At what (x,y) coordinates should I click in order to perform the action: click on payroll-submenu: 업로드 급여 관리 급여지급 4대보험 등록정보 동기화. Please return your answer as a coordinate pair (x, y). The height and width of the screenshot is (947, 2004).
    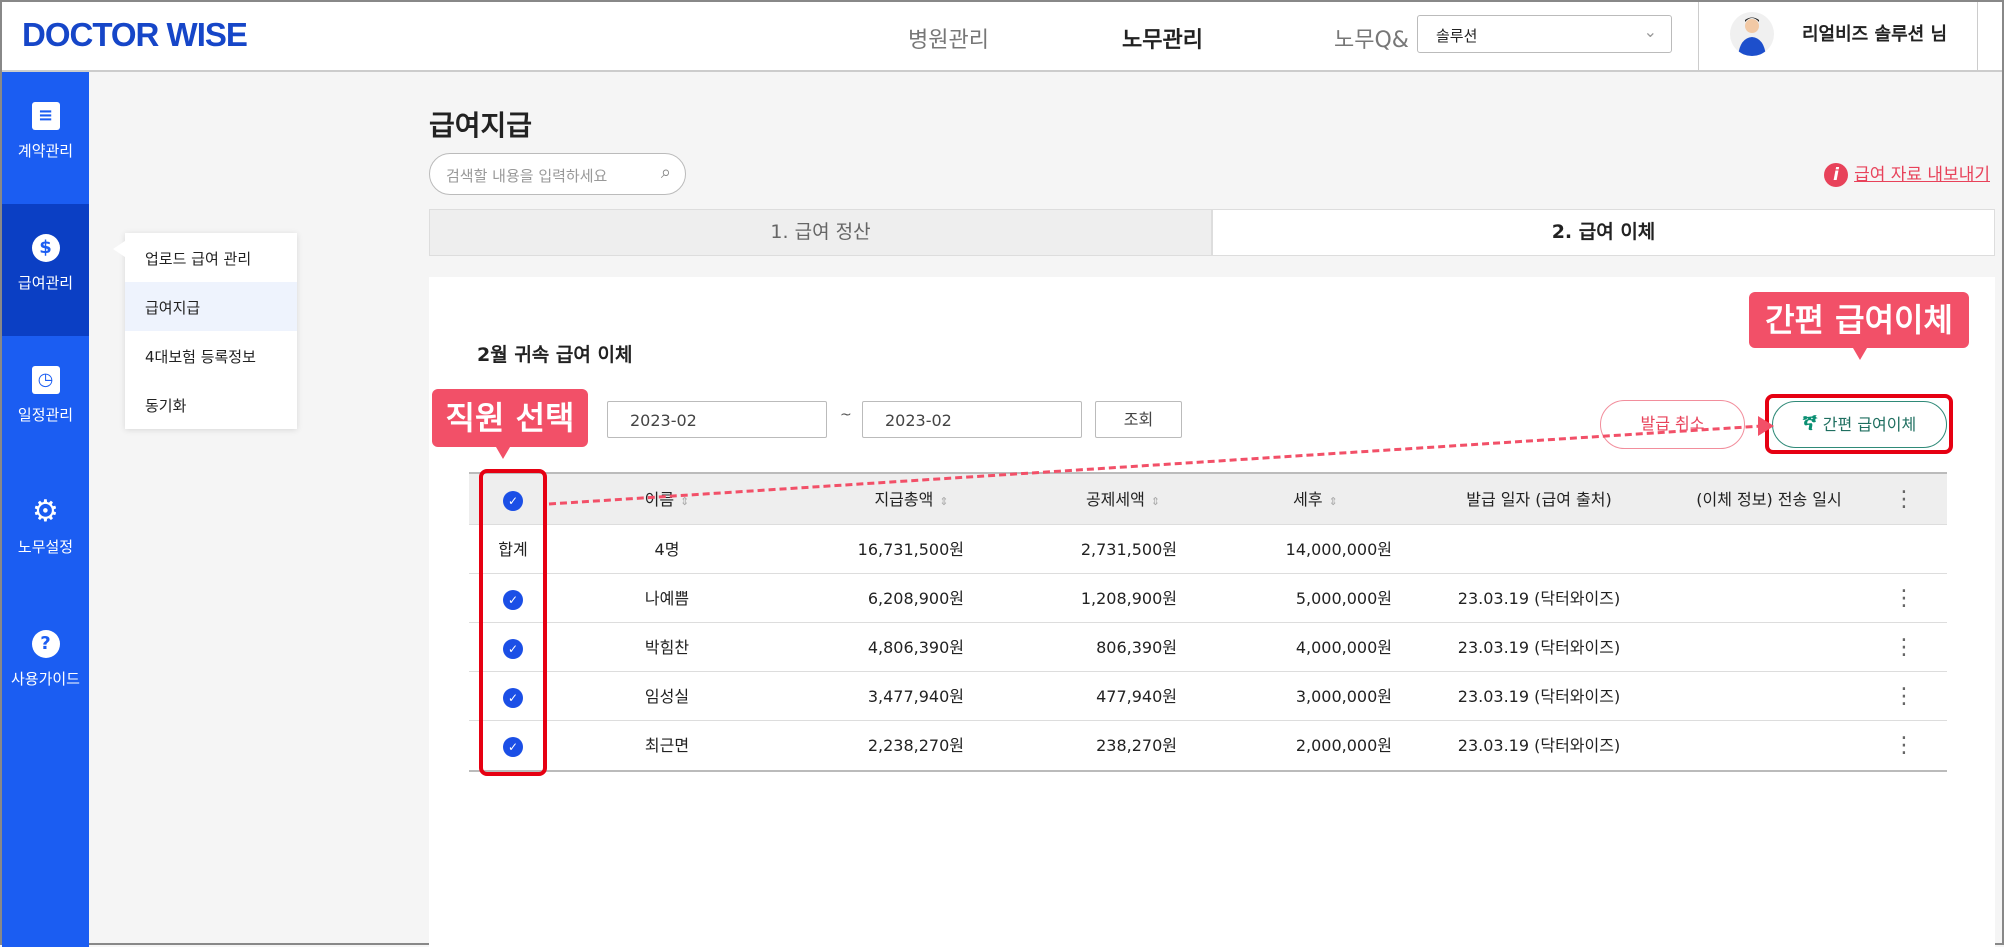
    Looking at the image, I should click on (205, 331).